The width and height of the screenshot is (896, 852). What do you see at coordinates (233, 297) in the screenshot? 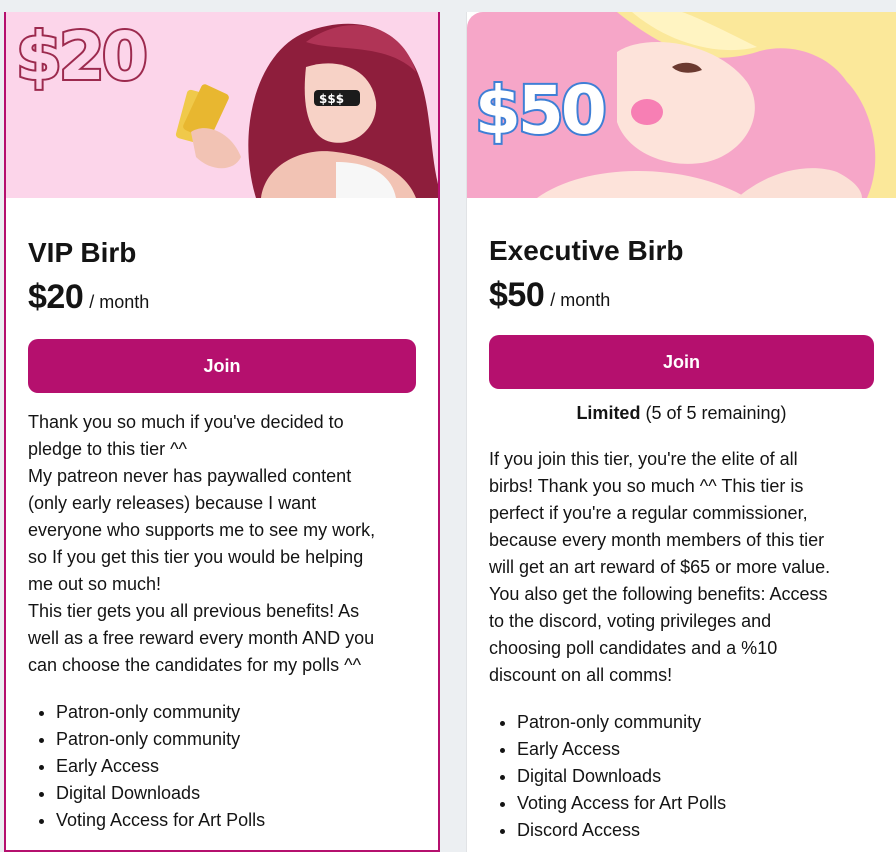
I see `tier-price: $20 / month` at bounding box center [233, 297].